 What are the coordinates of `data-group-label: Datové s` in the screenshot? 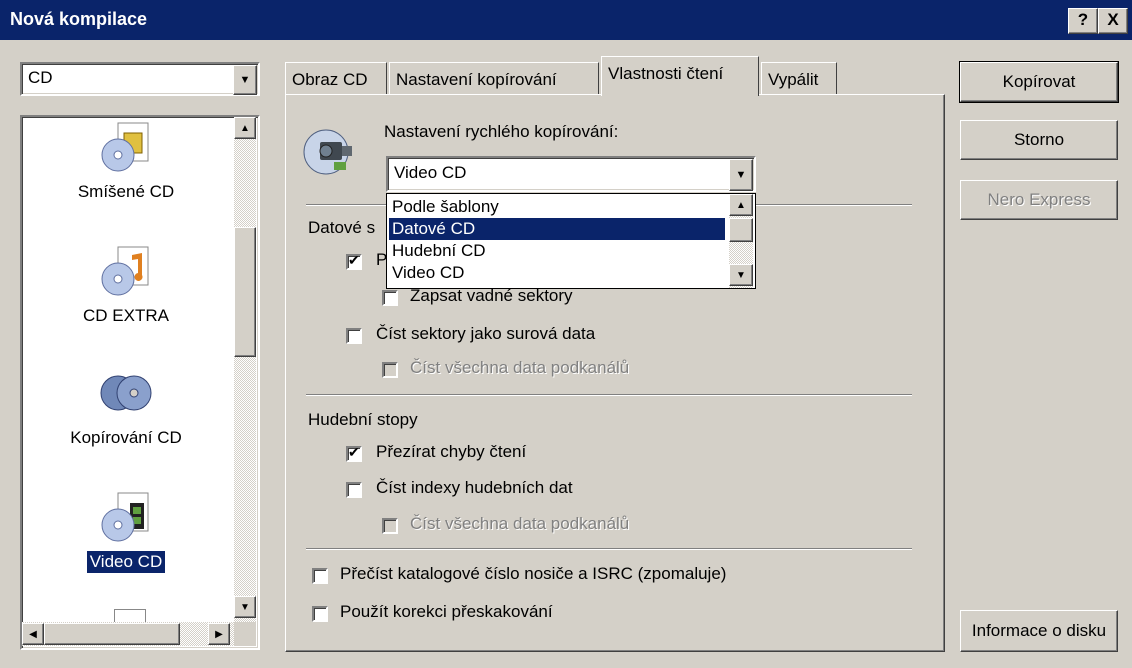 It's located at (342, 227).